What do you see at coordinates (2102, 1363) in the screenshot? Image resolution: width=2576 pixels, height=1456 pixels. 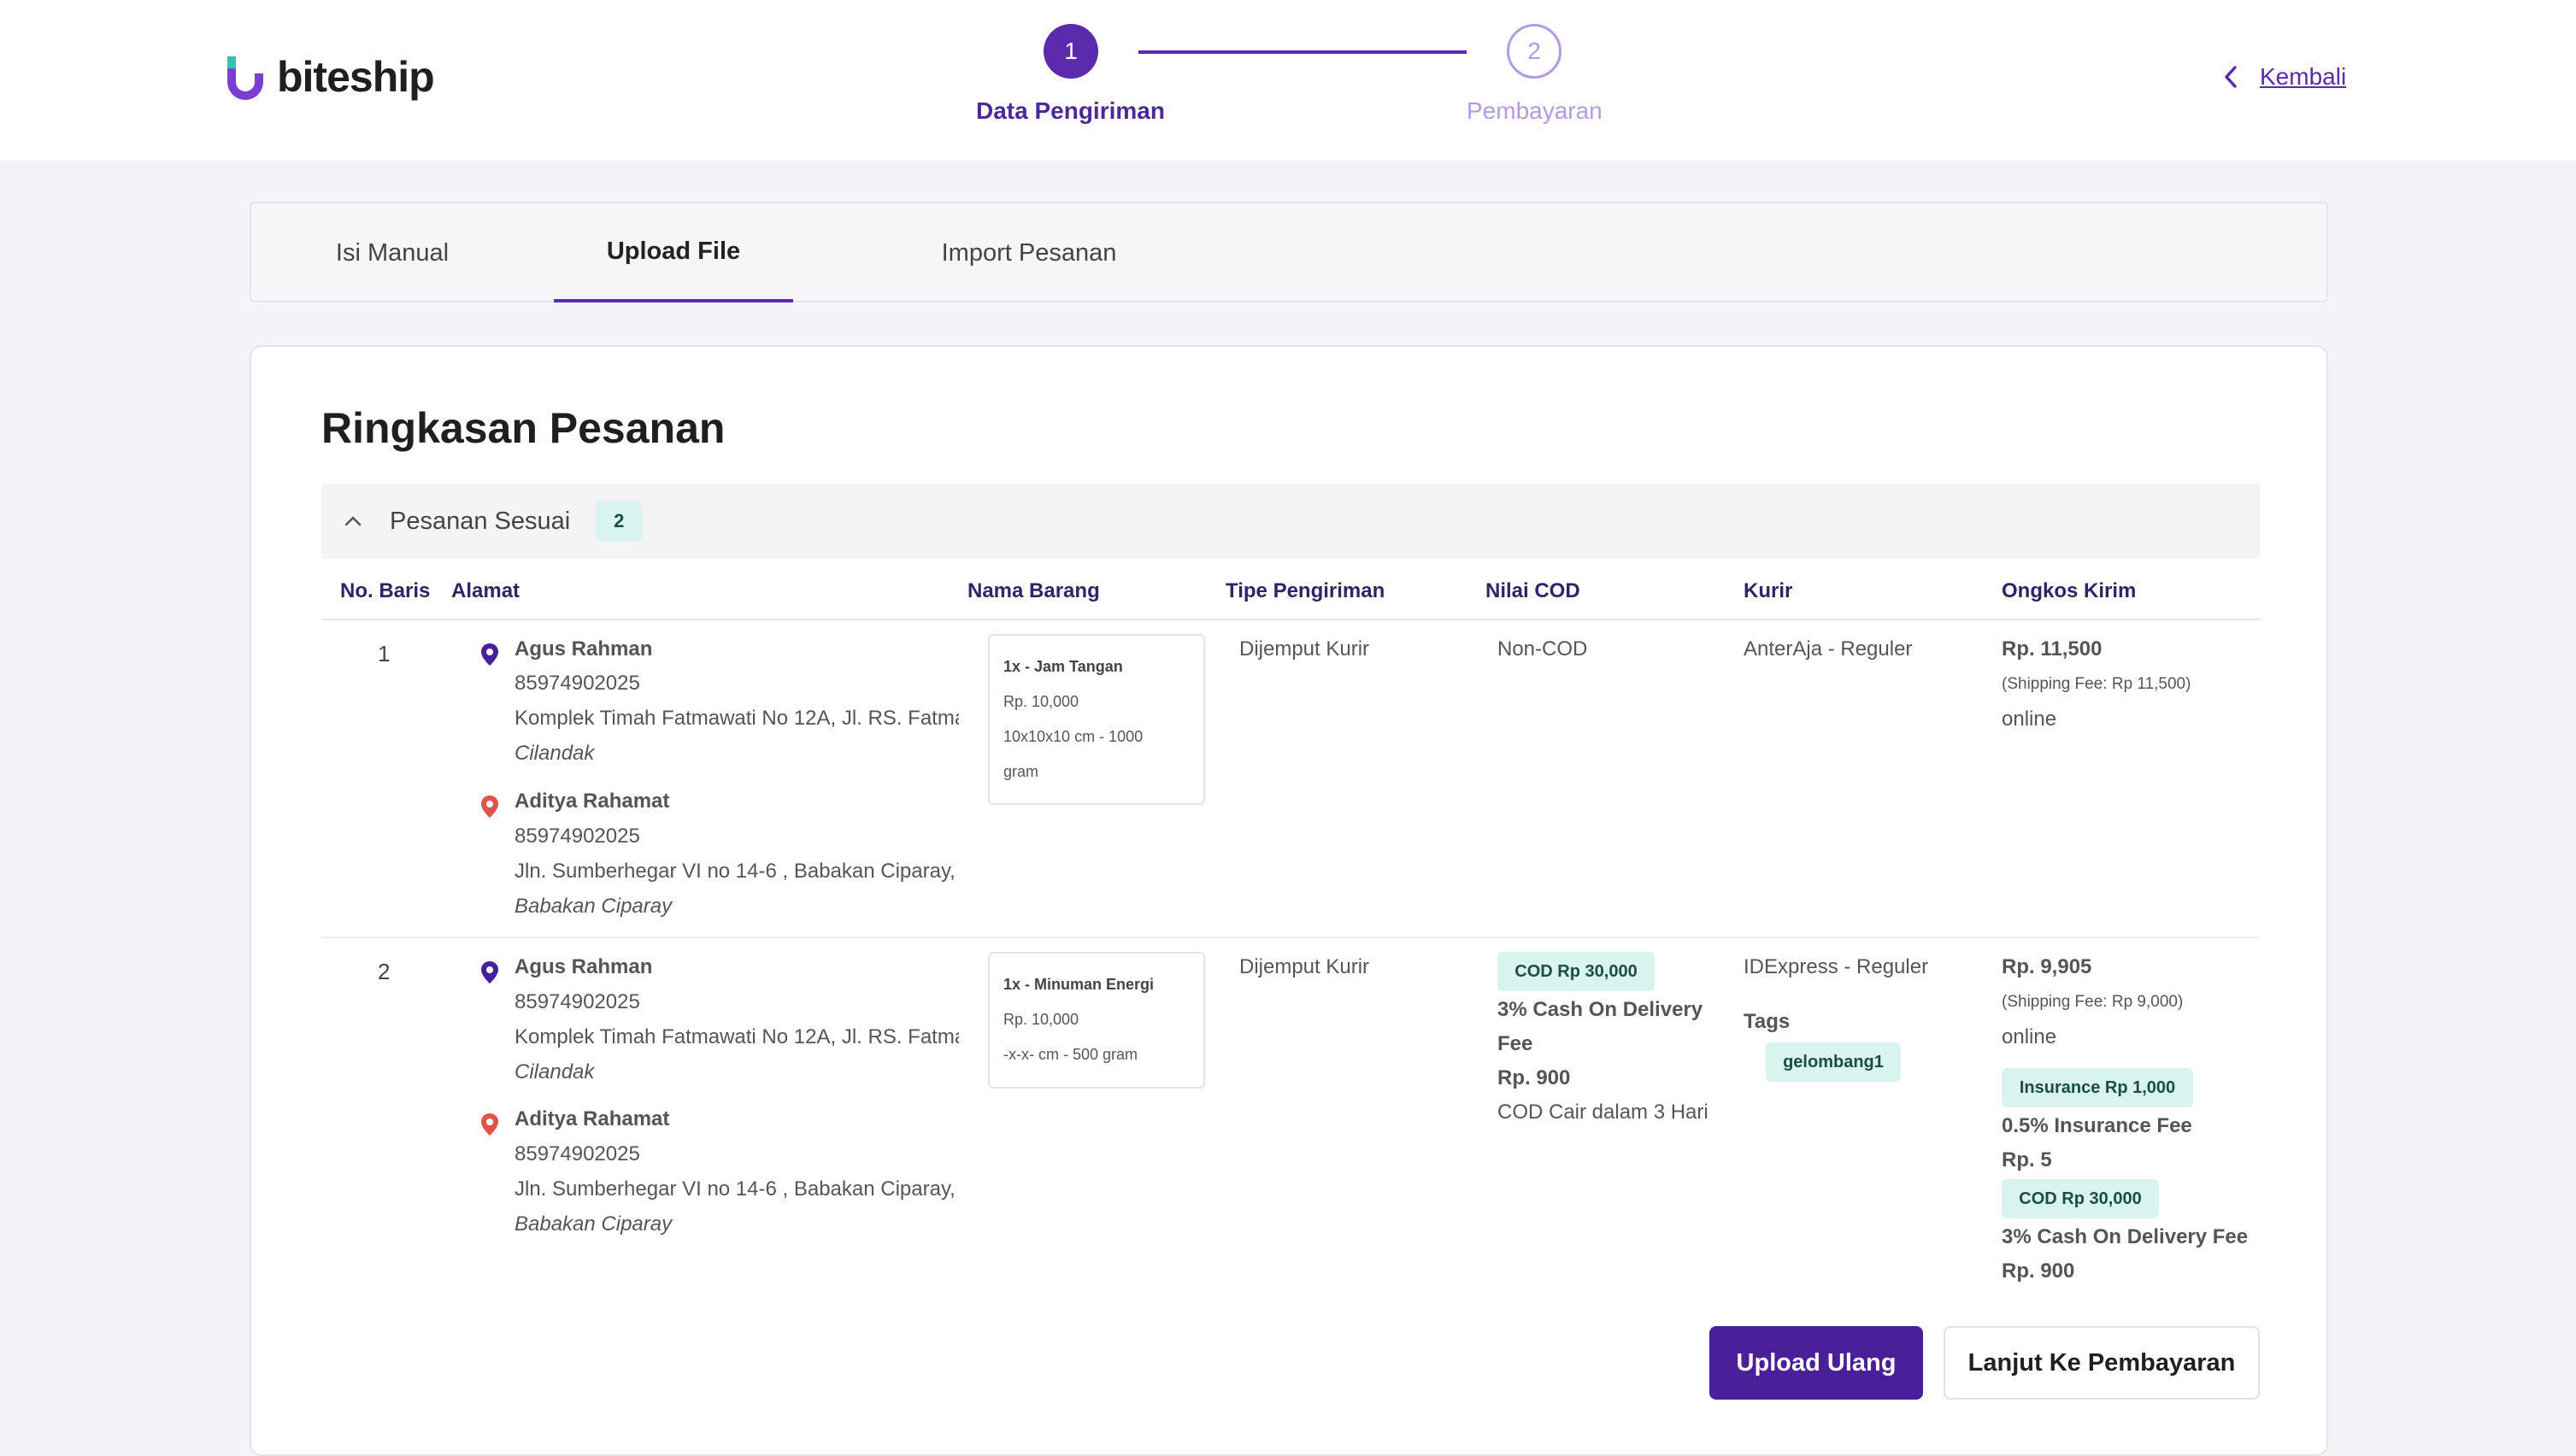 I see `continue-payment-button: Lanjut Ke Pembayaran` at bounding box center [2102, 1363].